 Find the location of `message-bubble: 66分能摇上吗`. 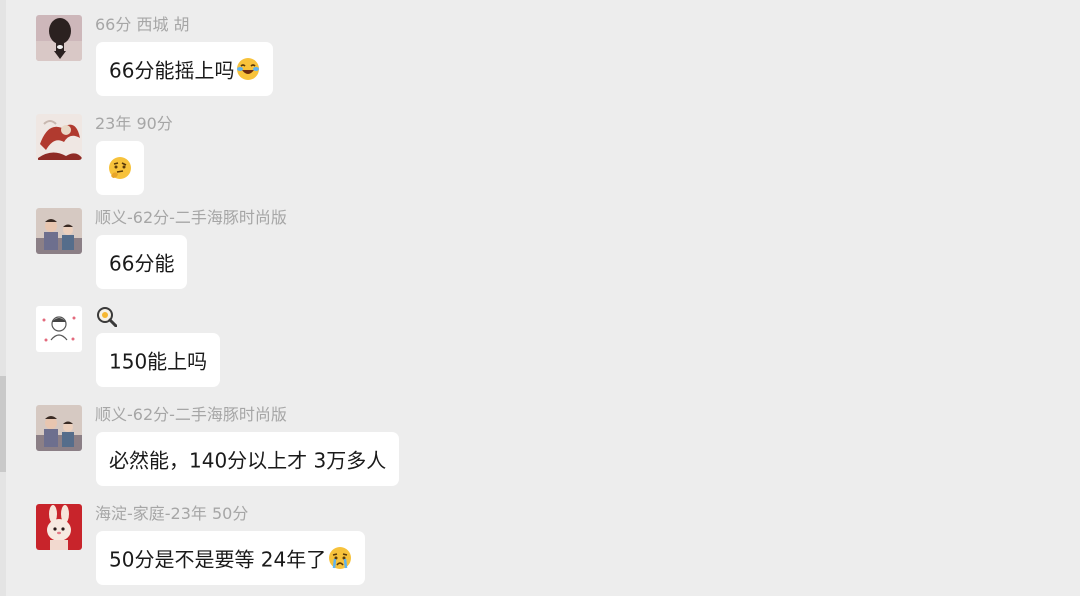

message-bubble: 66分能摇上吗 is located at coordinates (185, 69).